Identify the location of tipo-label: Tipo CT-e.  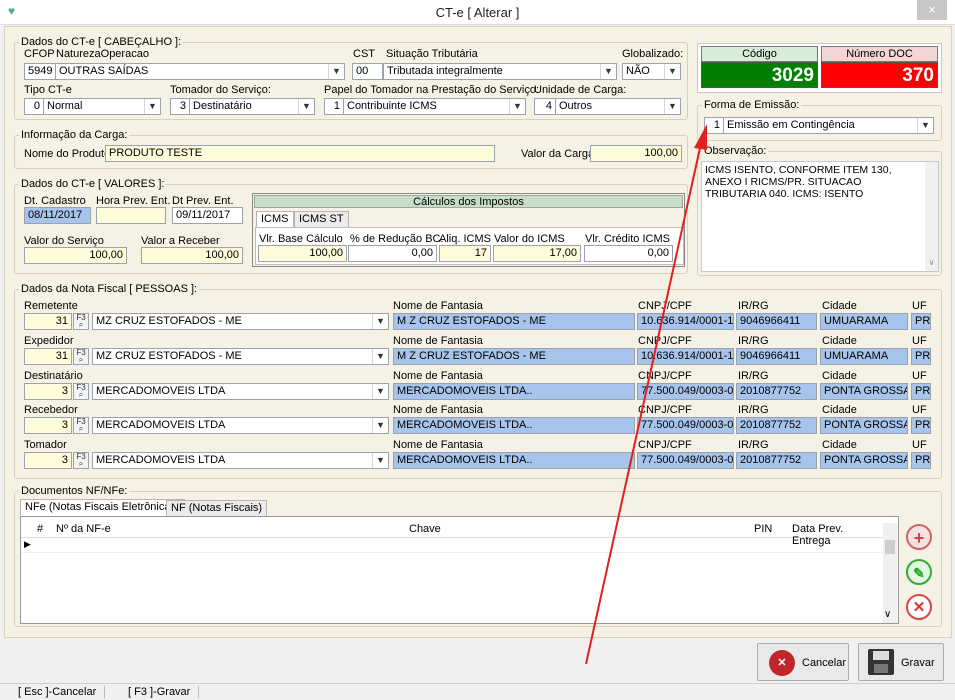
(48, 90).